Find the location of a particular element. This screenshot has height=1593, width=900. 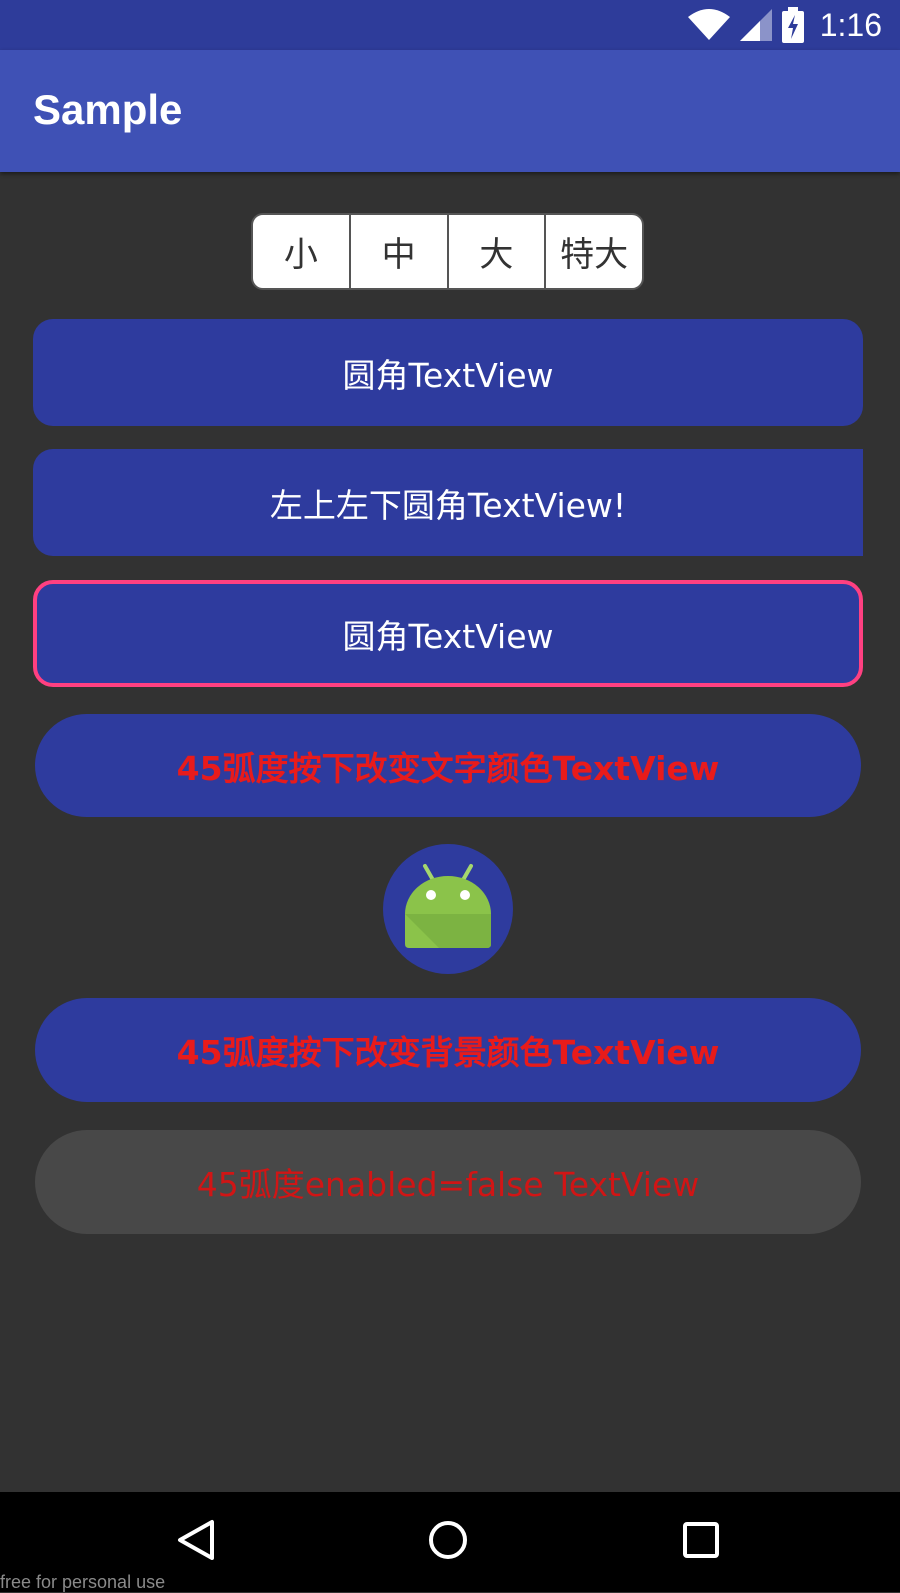

recents-icon is located at coordinates (701, 1542).